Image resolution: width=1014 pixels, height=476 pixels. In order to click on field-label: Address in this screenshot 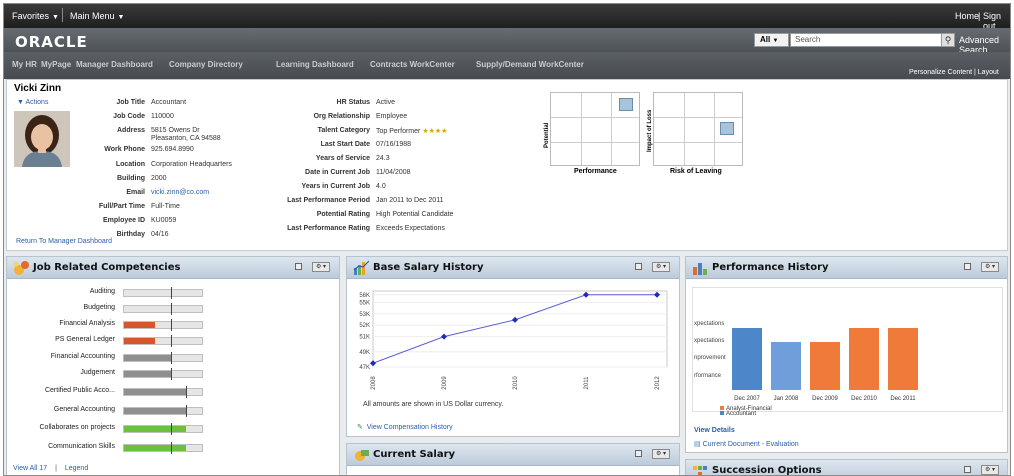, I will do `click(130, 130)`.